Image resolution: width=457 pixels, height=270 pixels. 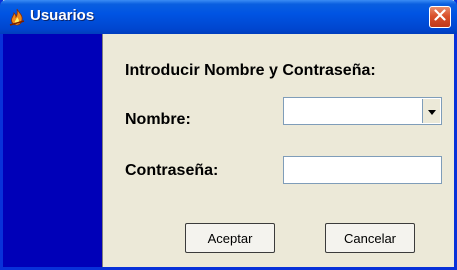 What do you see at coordinates (230, 238) in the screenshot?
I see `accept-button: Aceptar` at bounding box center [230, 238].